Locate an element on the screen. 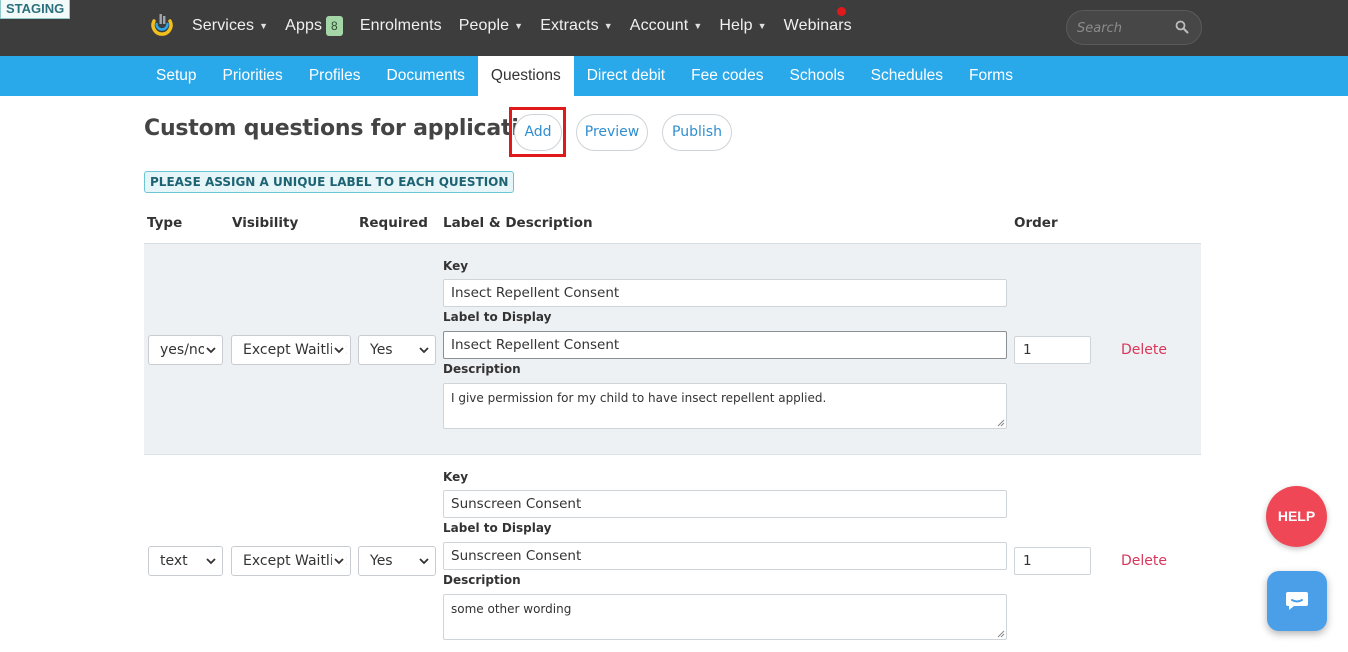 This screenshot has width=1348, height=652. tab-forms: Forms is located at coordinates (991, 76).